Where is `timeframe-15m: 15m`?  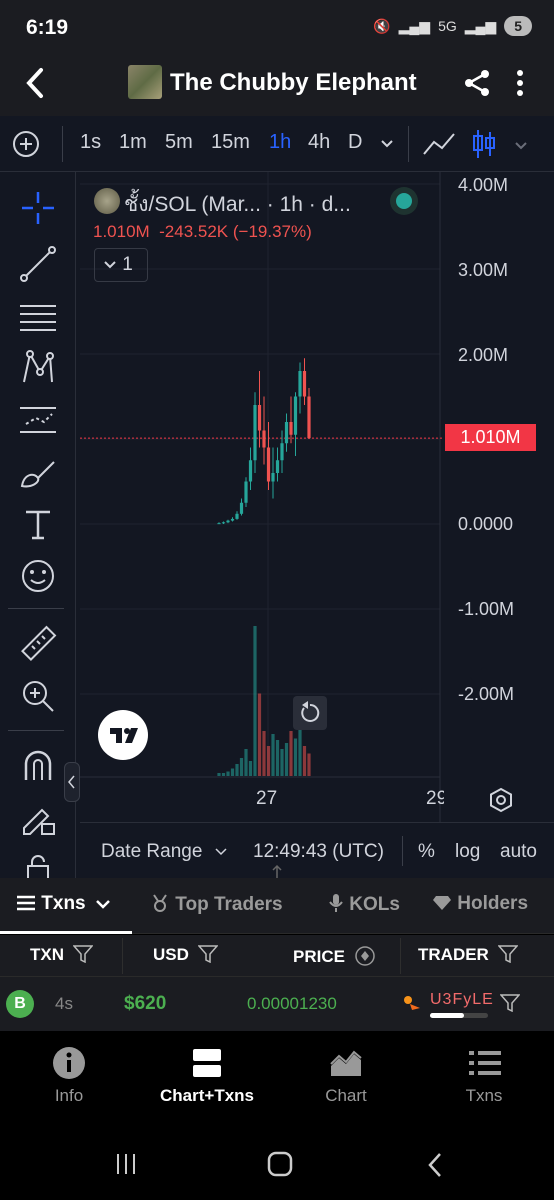 timeframe-15m: 15m is located at coordinates (230, 142).